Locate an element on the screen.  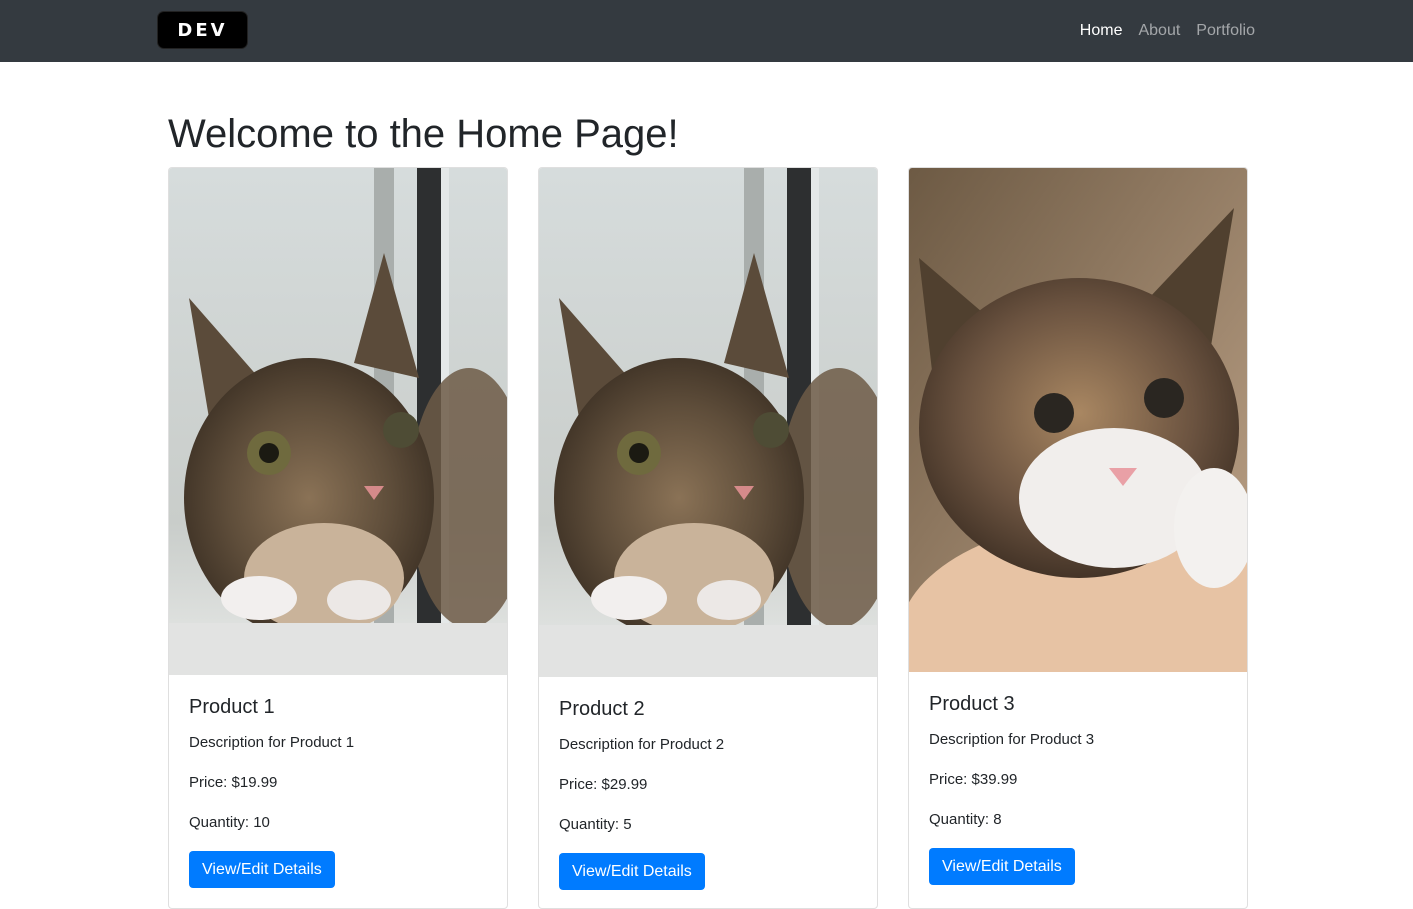
brand-text: DEV is located at coordinates (202, 30).